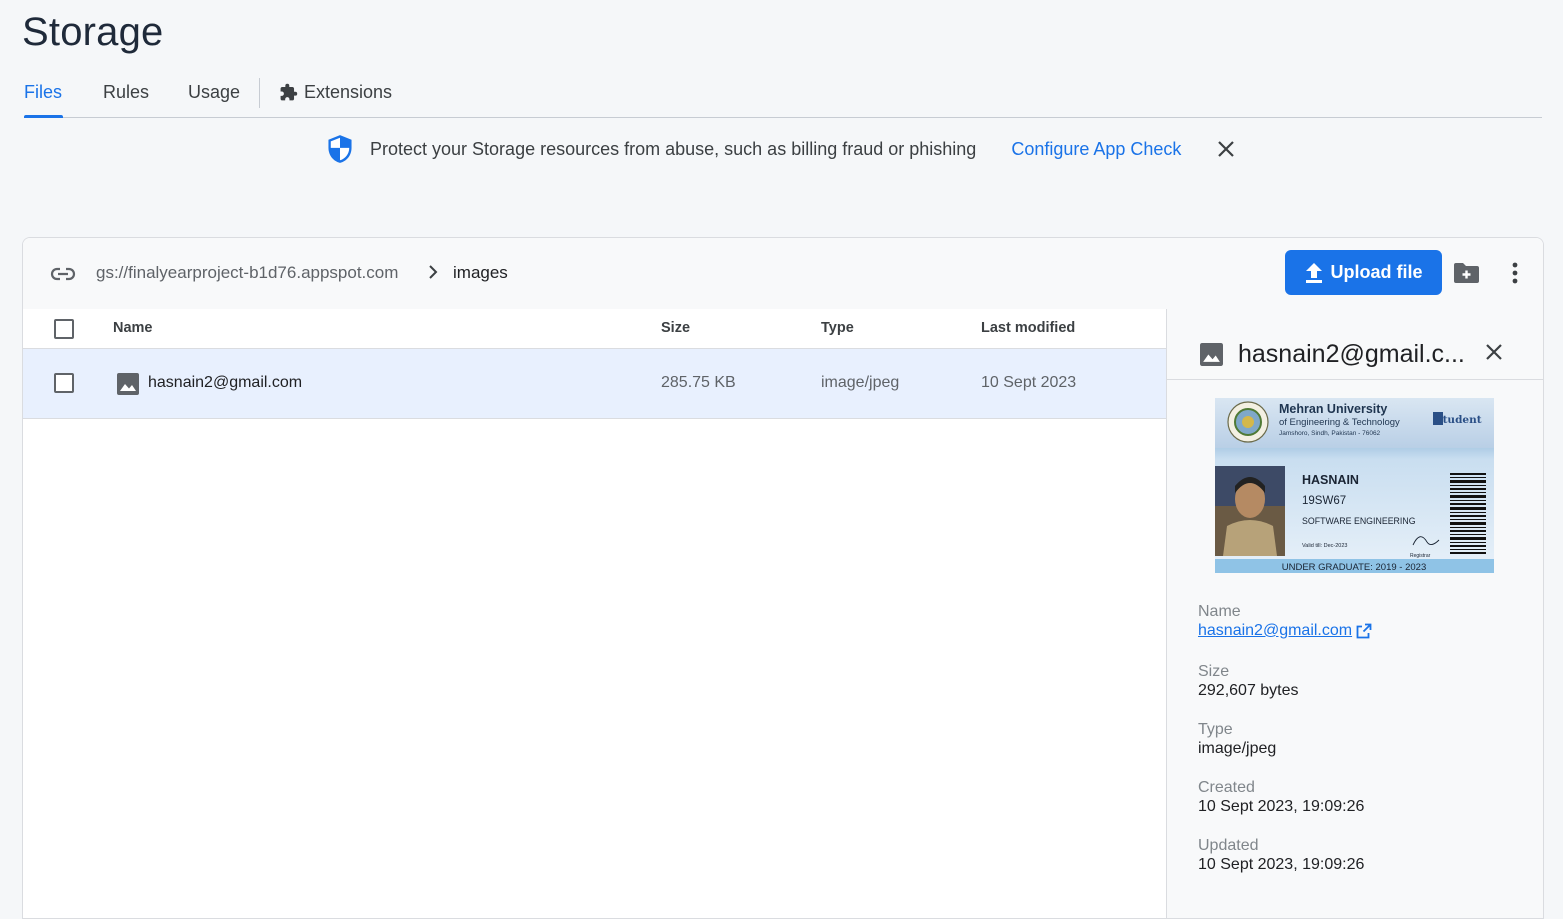 Image resolution: width=1563 pixels, height=919 pixels. I want to click on tab-usage: Usage, so click(214, 92).